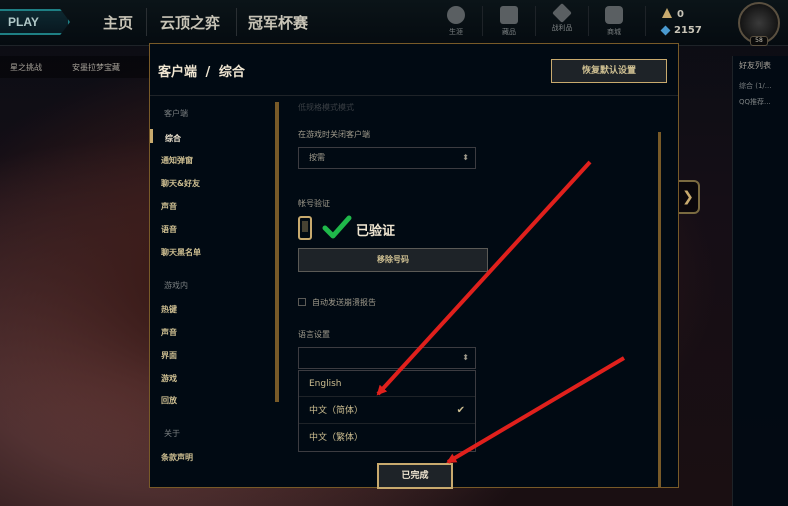 This screenshot has height=506, width=788. I want to click on sidebar-scrollbar, so click(277, 252).